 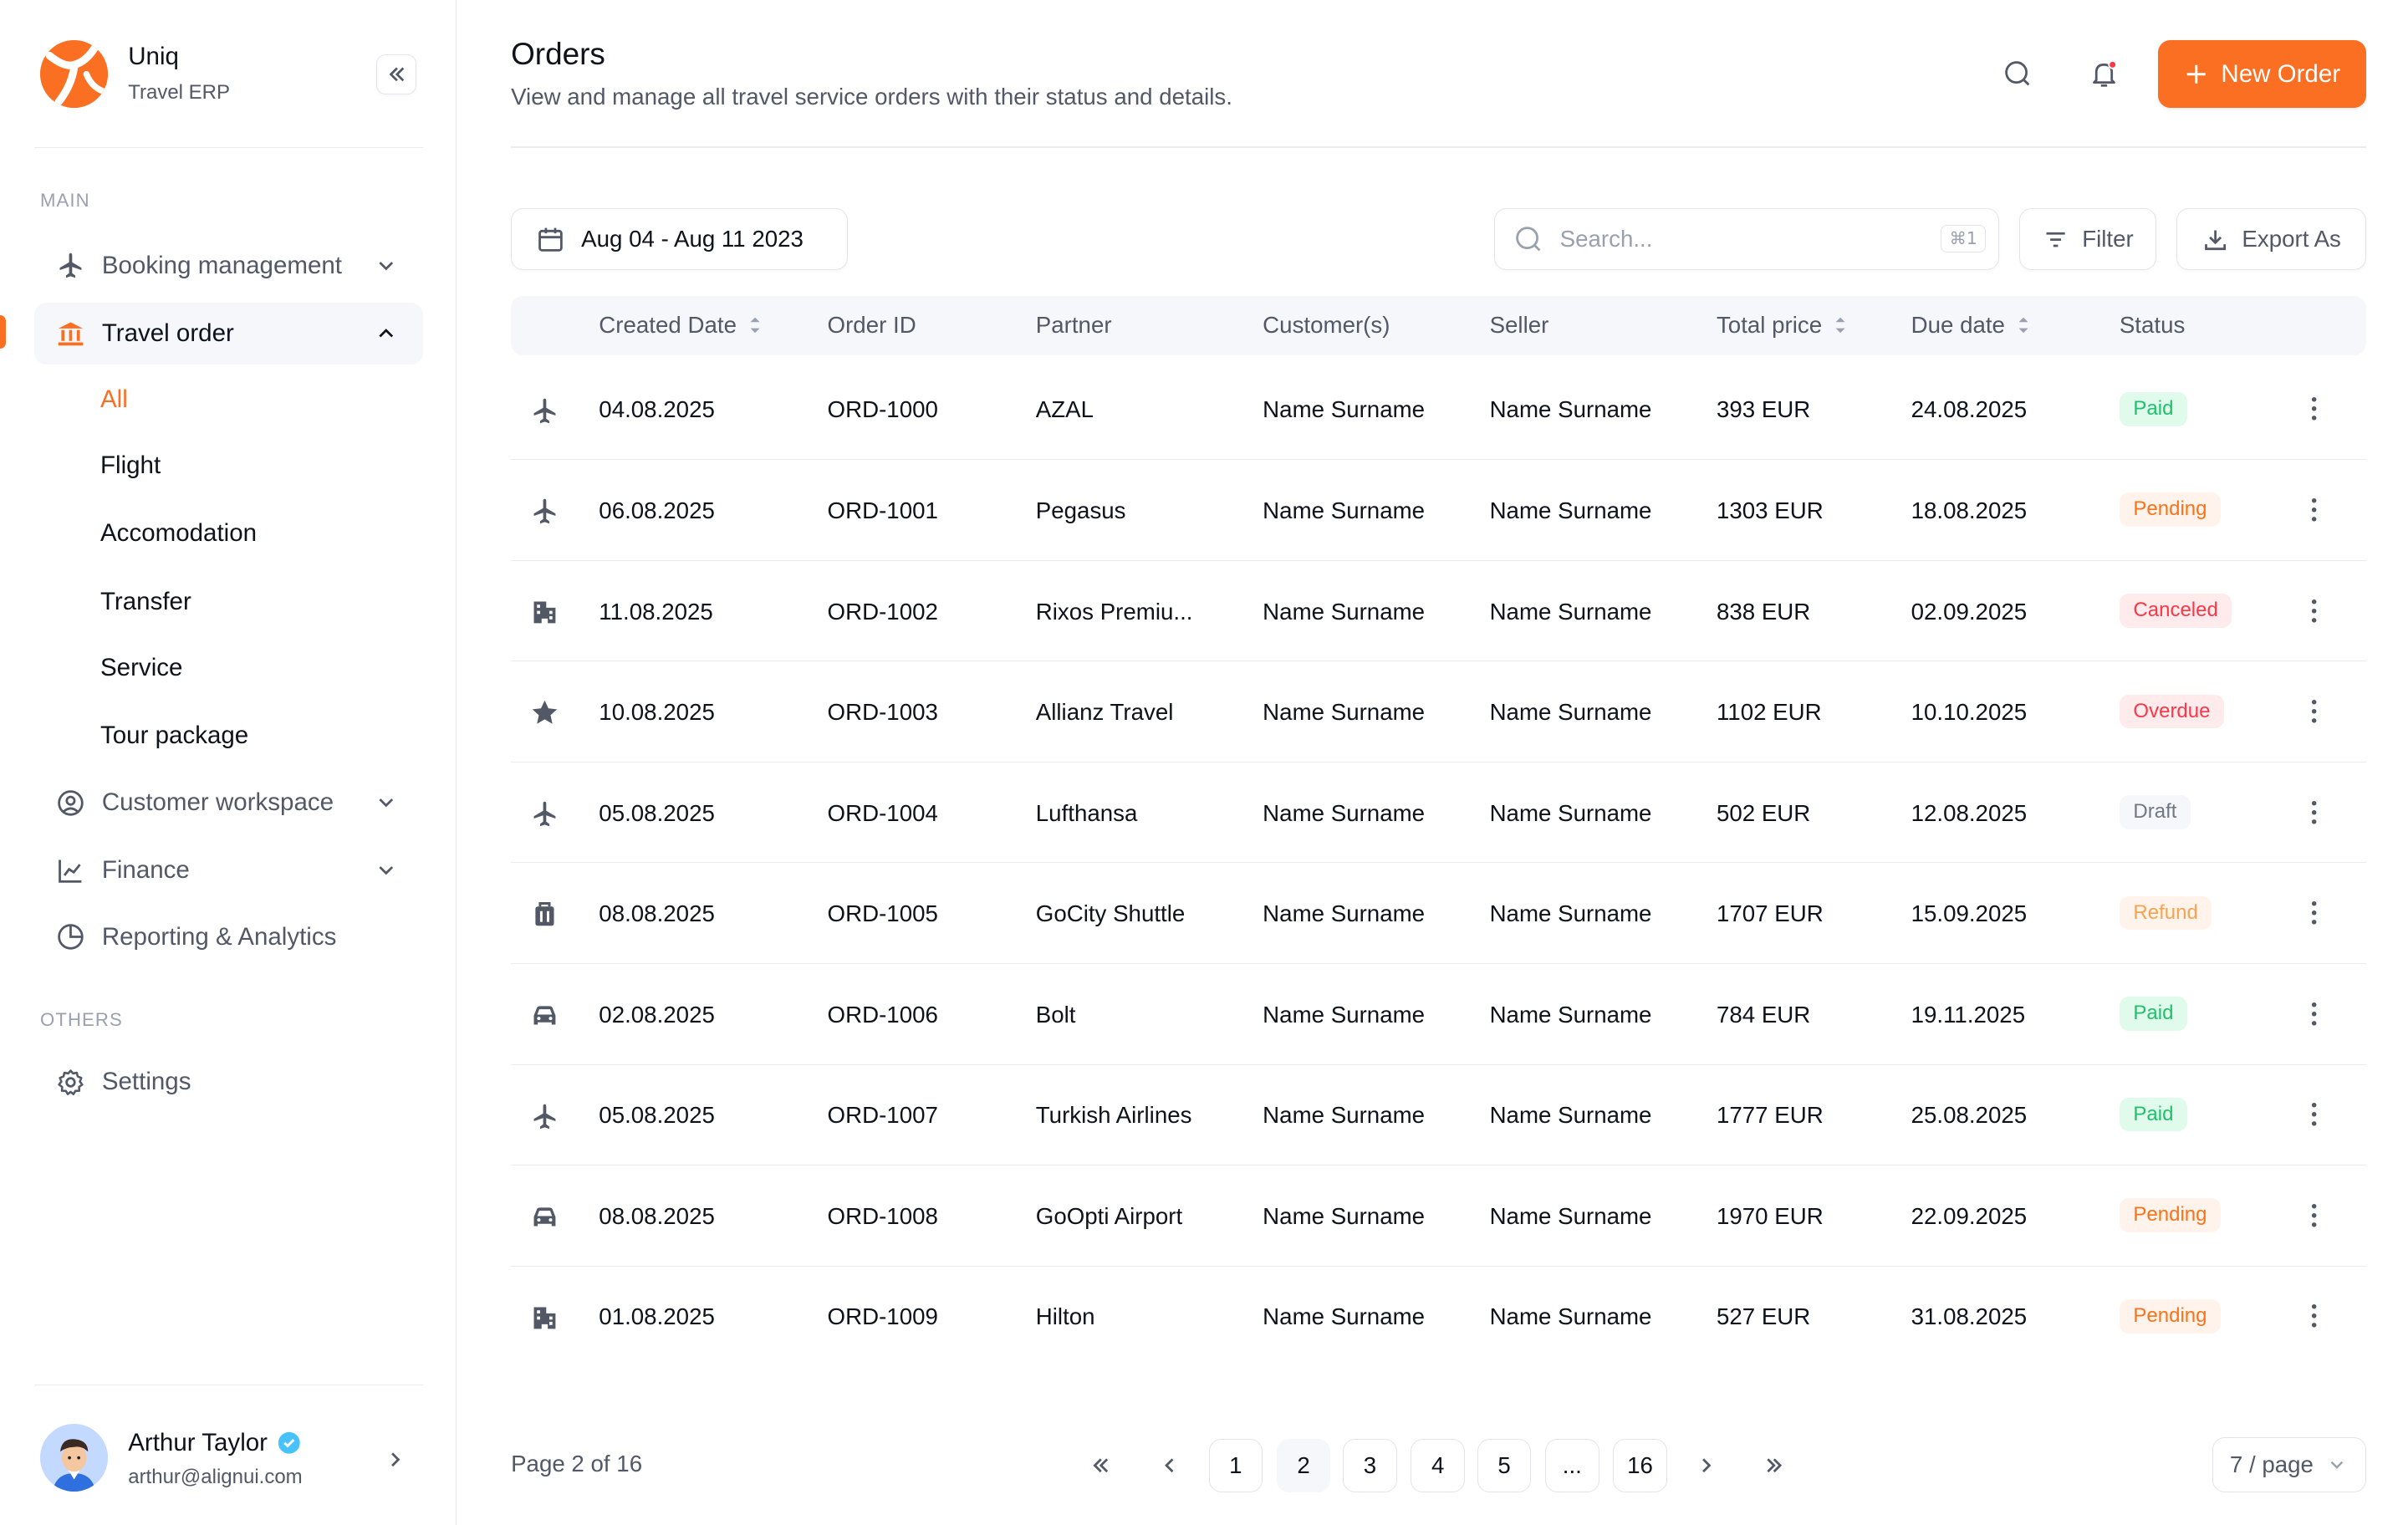 I want to click on collapse-sidebar-button, so click(x=396, y=74).